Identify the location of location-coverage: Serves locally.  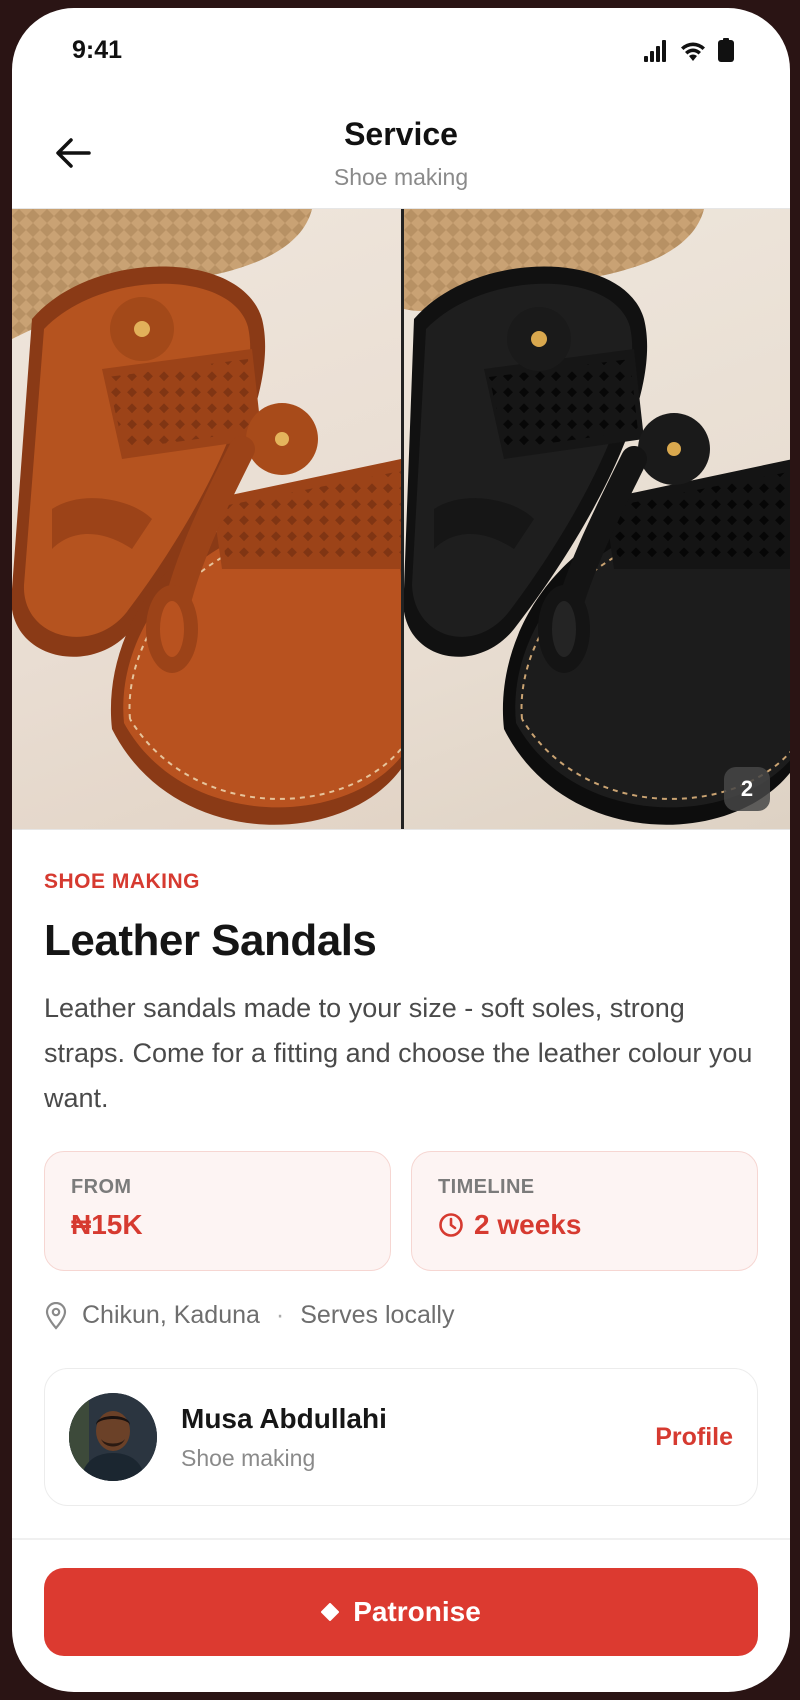
(377, 1315).